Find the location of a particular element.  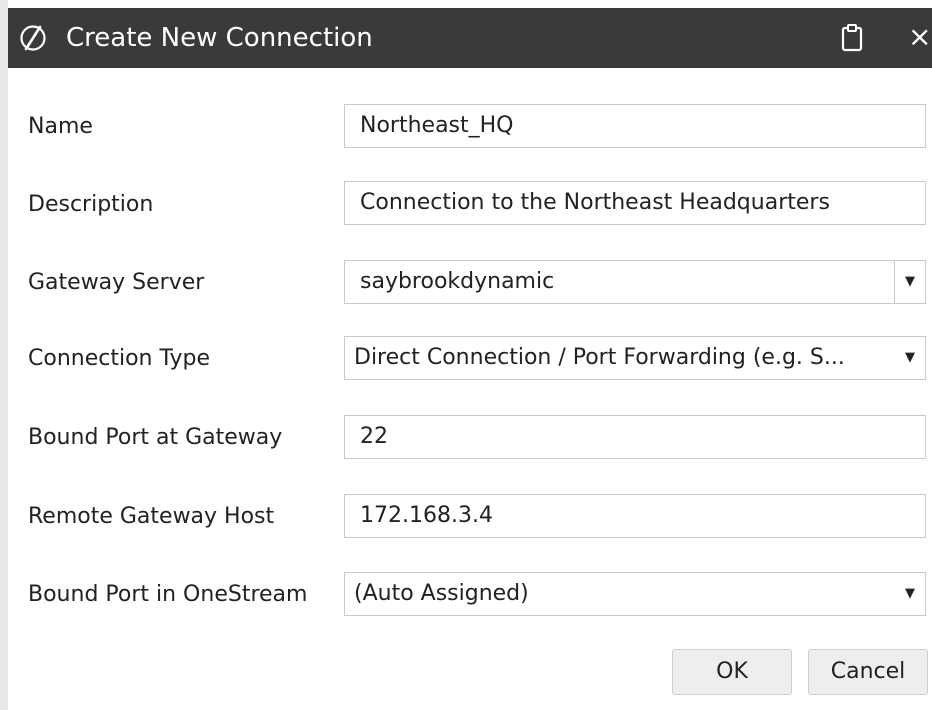

ok-button: OK is located at coordinates (732, 672).